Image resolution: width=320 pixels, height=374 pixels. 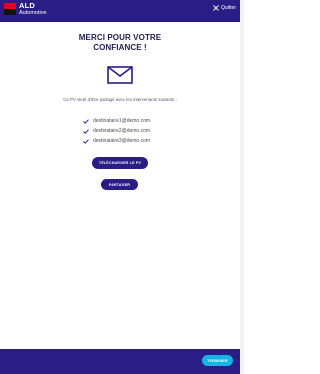 What do you see at coordinates (122, 141) in the screenshot?
I see `recipient-email: destinataire3@demo.com` at bounding box center [122, 141].